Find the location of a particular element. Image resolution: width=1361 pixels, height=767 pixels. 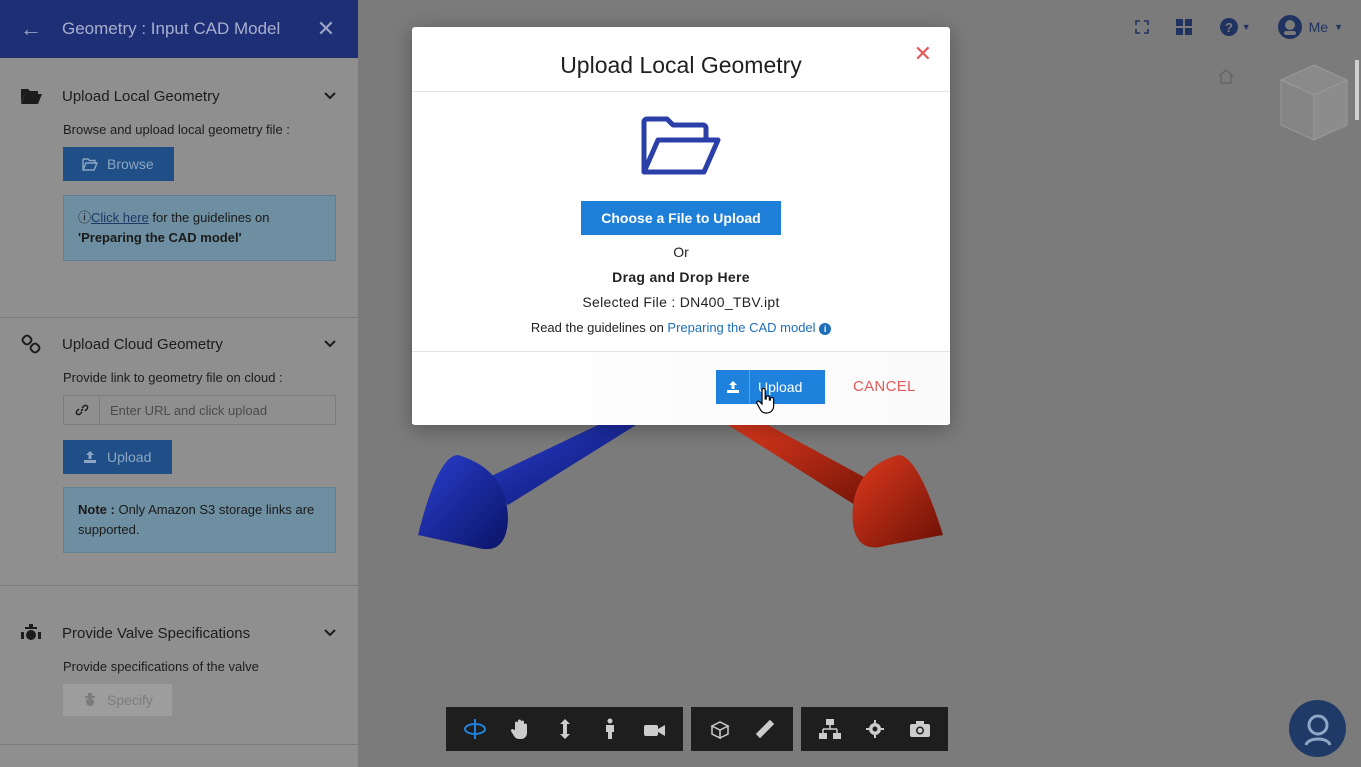

person-icon is located at coordinates (609, 728).